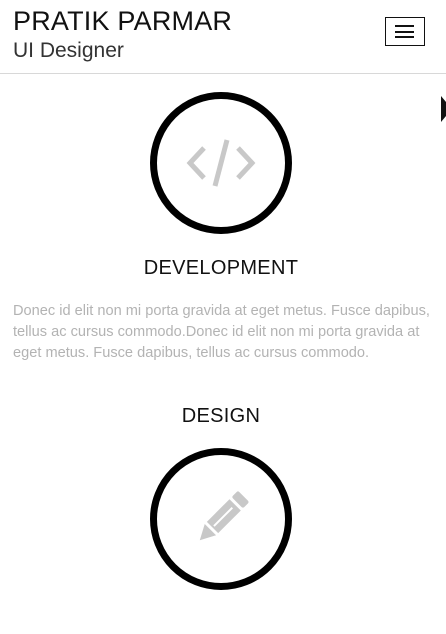 The image size is (446, 634). I want to click on design-icon-circle, so click(221, 519).